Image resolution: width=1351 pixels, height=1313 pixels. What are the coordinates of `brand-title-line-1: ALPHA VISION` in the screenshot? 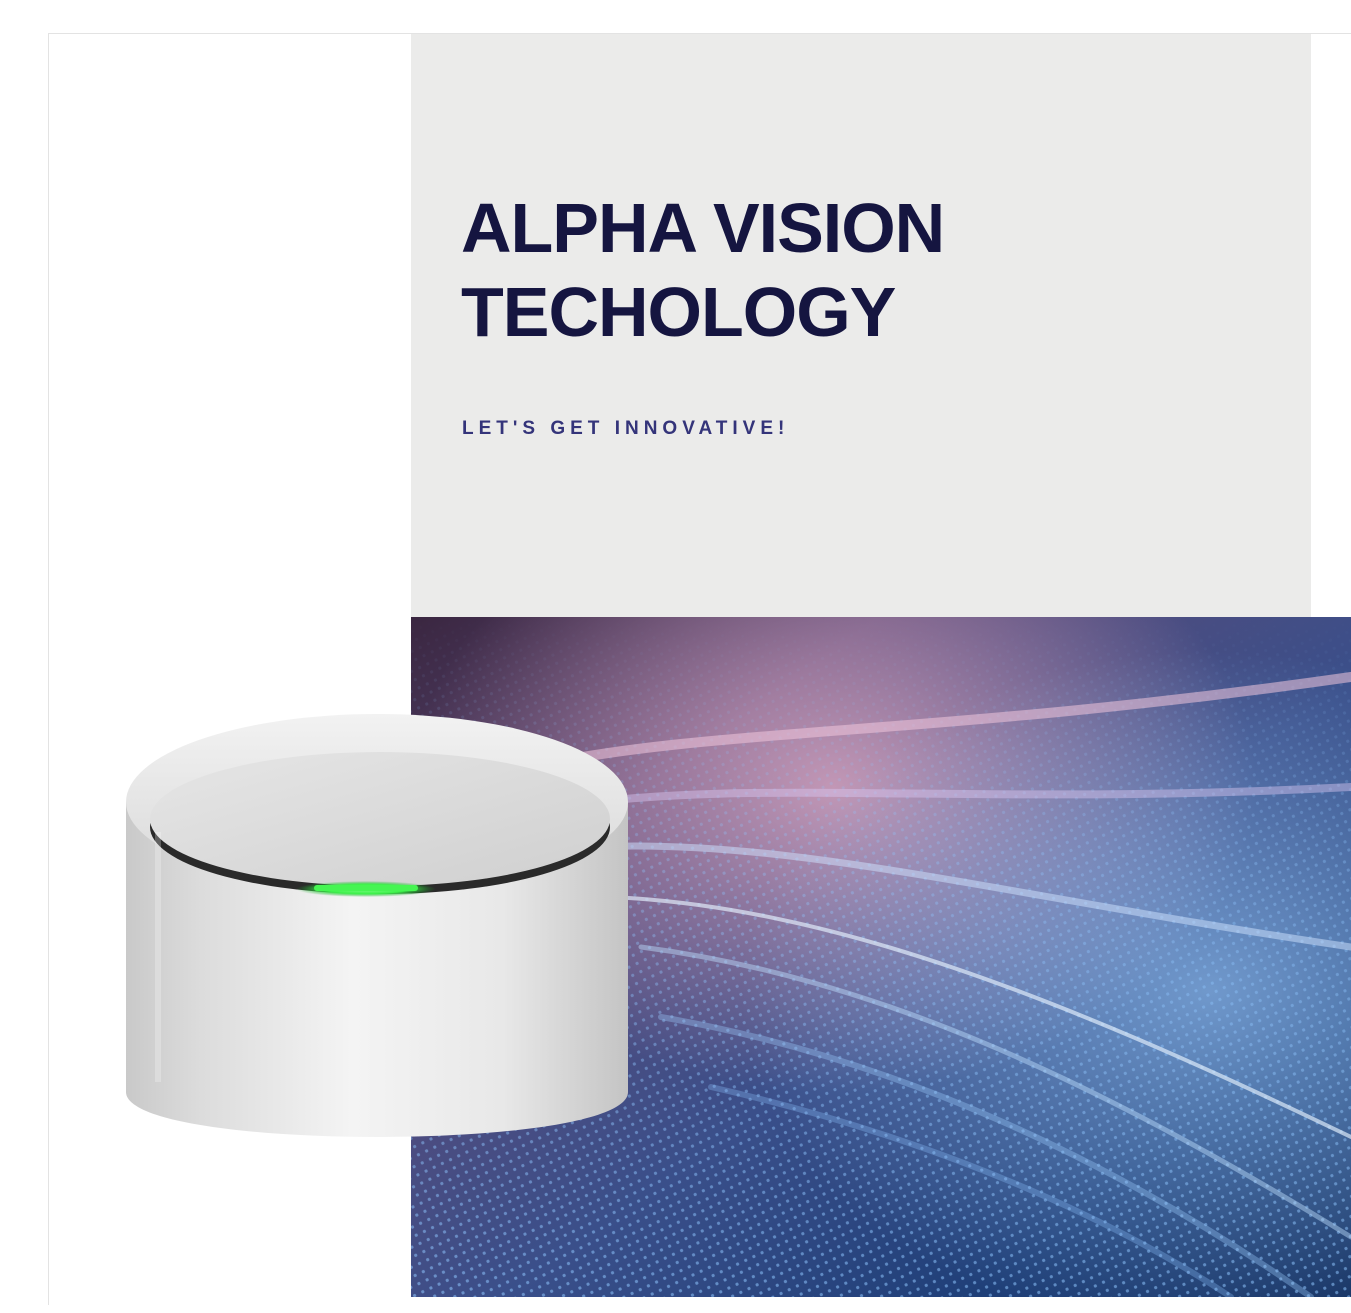 It's located at (703, 228).